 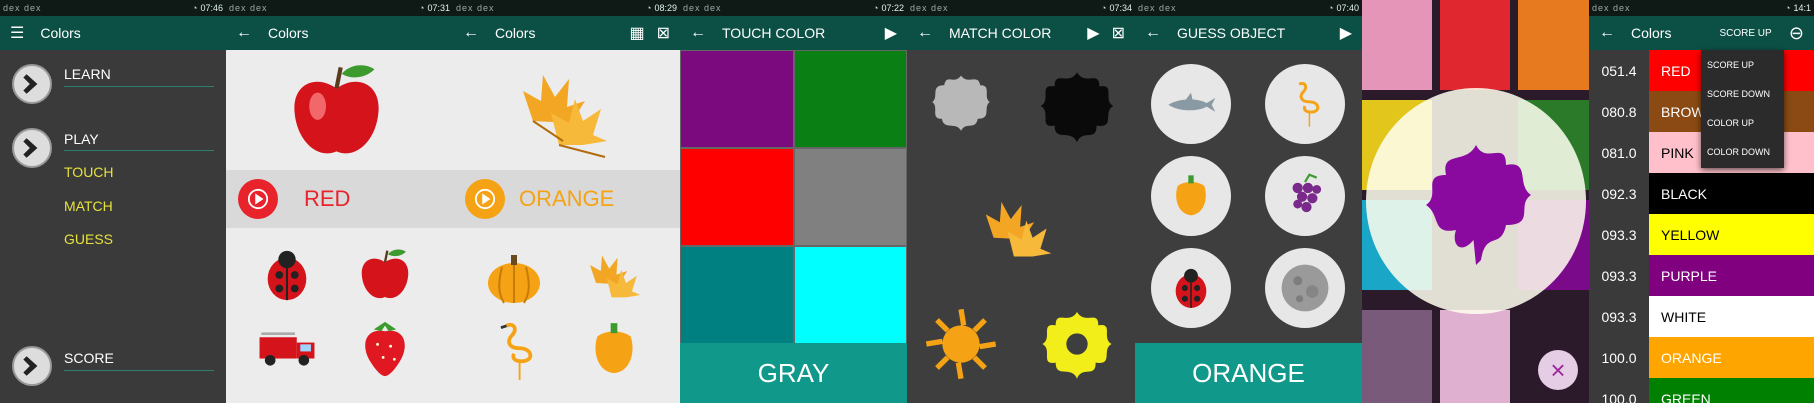 I want to click on status-time: 08:29, so click(x=665, y=8).